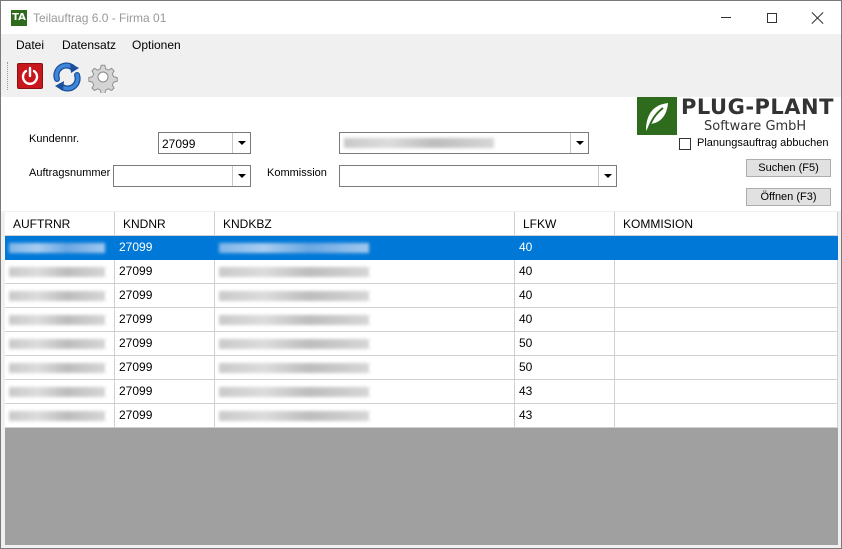  I want to click on minimize-button, so click(726, 17).